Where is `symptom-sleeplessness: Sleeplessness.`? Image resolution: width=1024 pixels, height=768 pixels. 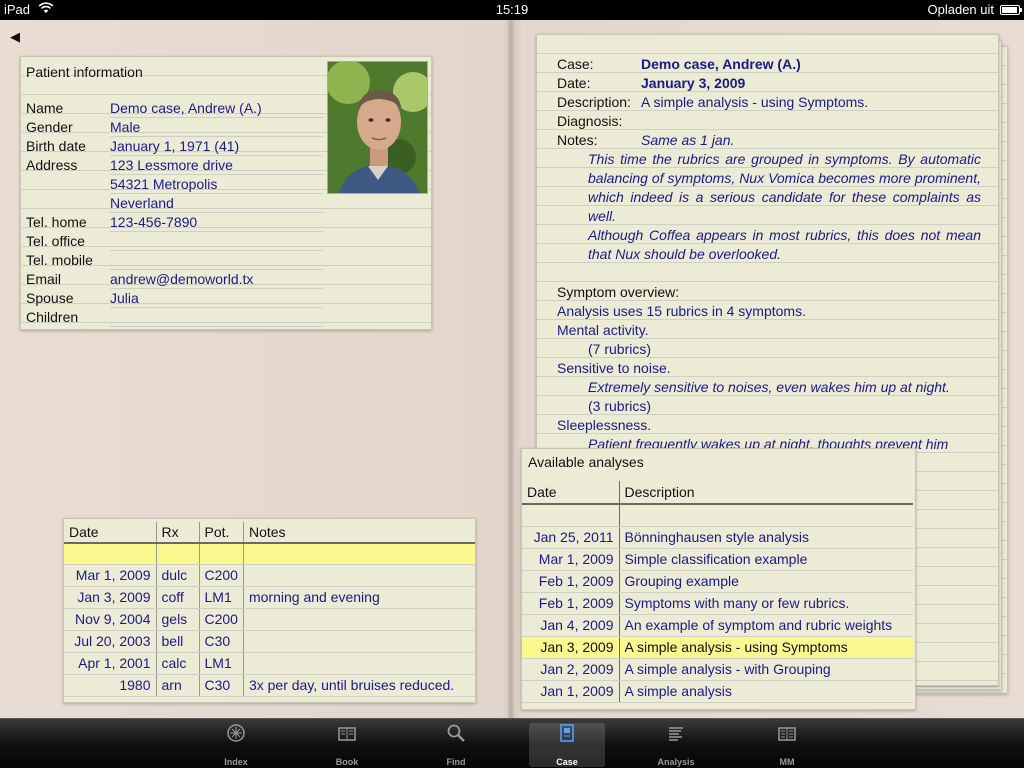 symptom-sleeplessness: Sleeplessness. is located at coordinates (769, 425).